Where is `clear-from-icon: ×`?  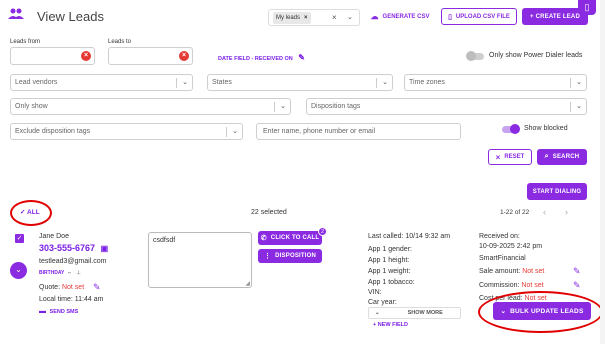
clear-from-icon: × is located at coordinates (86, 56).